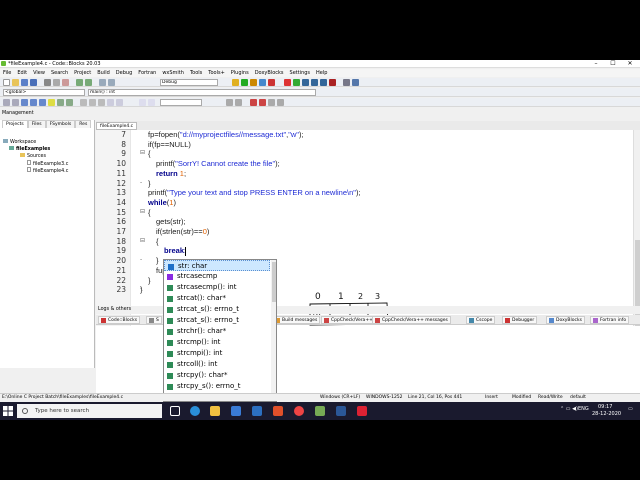 This screenshot has width=640, height=480. I want to click on menu-view: View, so click(39, 73).